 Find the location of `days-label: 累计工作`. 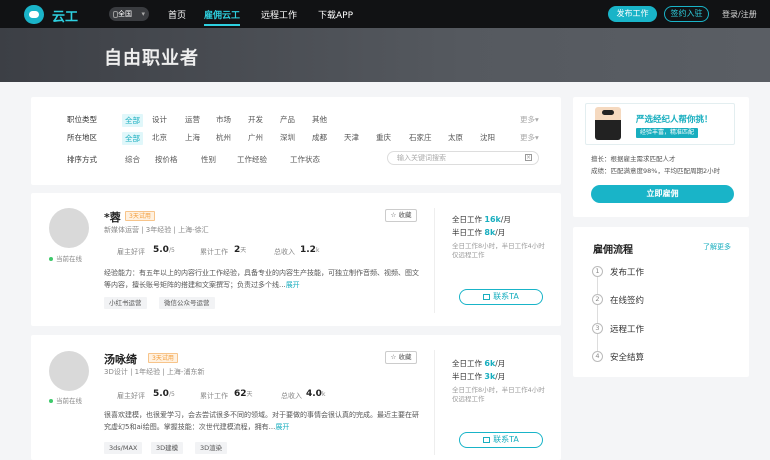

days-label: 累计工作 is located at coordinates (214, 396).